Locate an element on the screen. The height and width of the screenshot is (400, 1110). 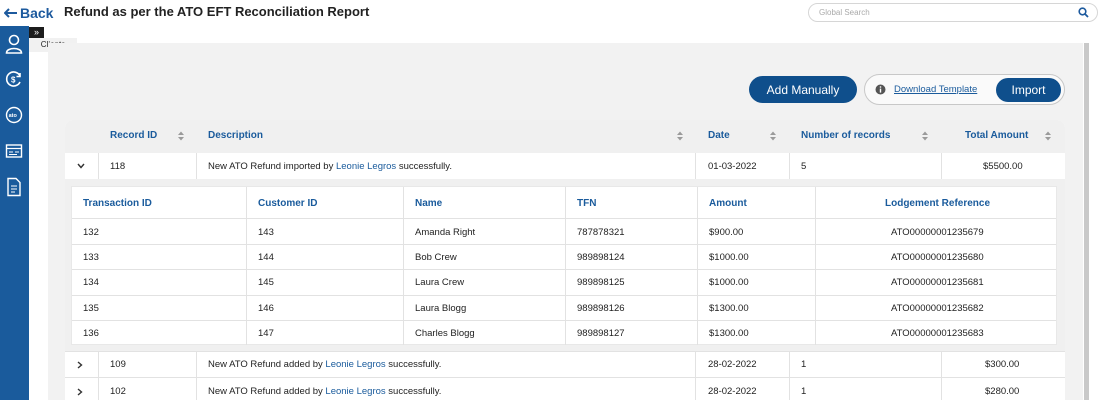
column-header-customer-id: Customer ID is located at coordinates (288, 203).